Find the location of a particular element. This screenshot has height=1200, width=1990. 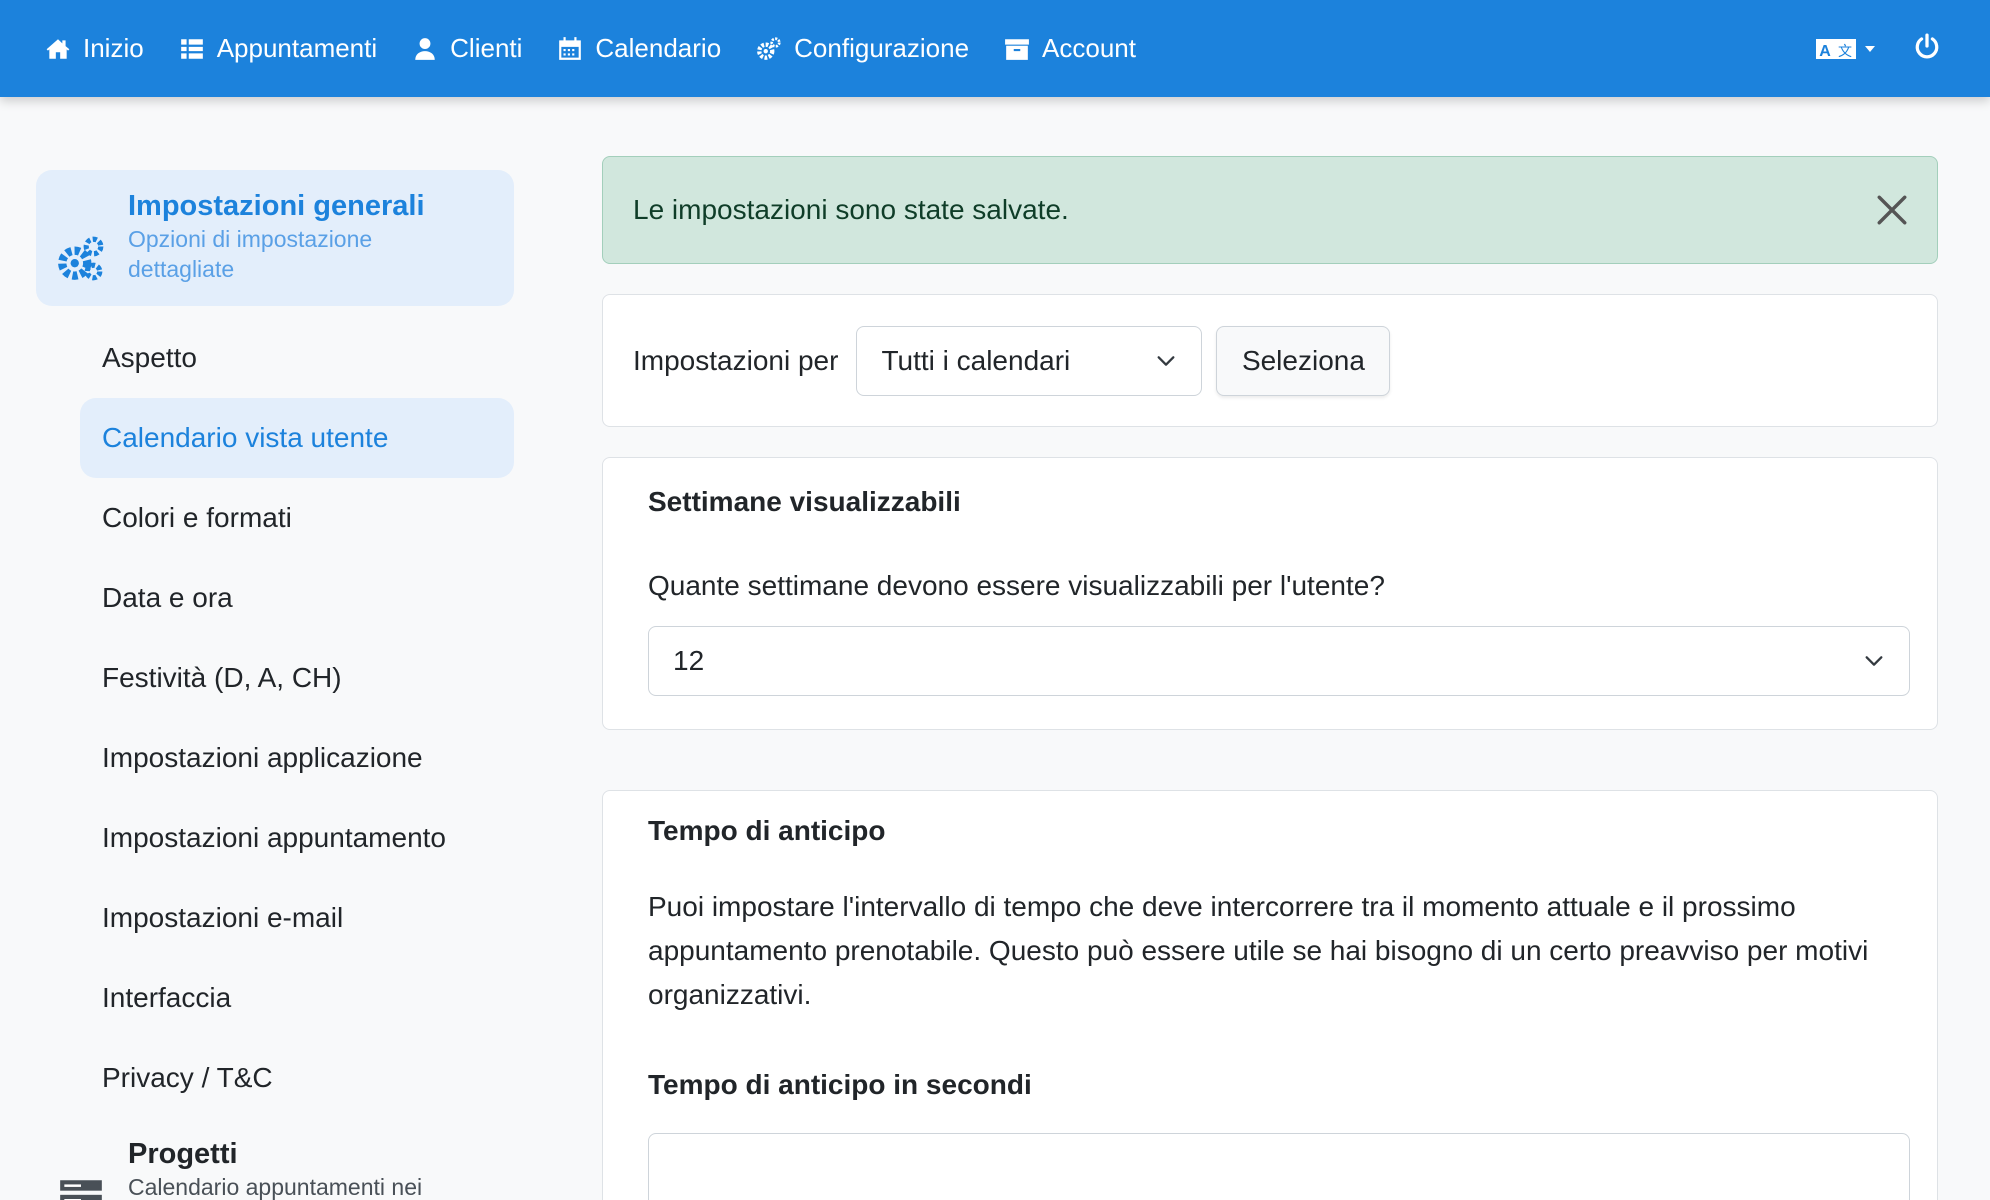

group-text: Progetti Calendario appuntamenti nei is located at coordinates (288, 1168).